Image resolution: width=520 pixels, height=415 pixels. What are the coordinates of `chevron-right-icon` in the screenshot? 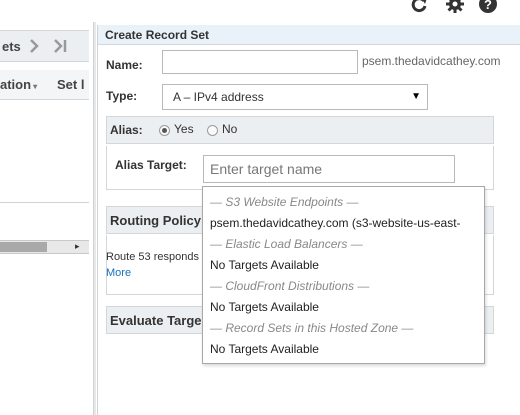 It's located at (34, 48).